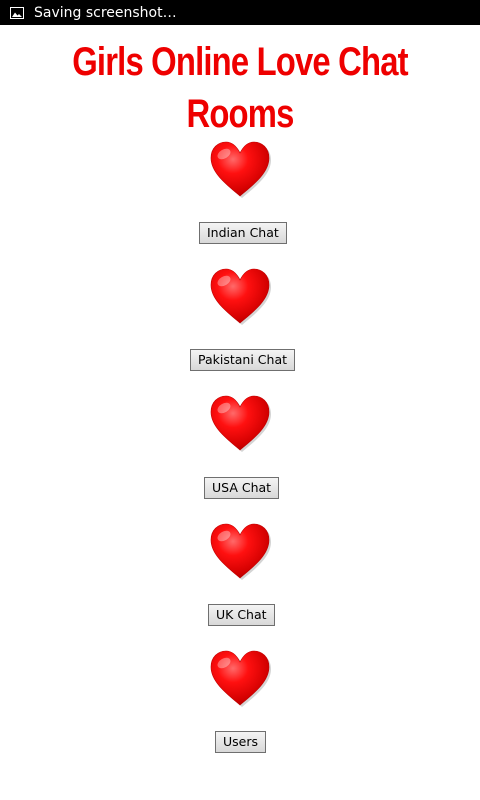 The width and height of the screenshot is (480, 800). I want to click on users-button: Users, so click(241, 742).